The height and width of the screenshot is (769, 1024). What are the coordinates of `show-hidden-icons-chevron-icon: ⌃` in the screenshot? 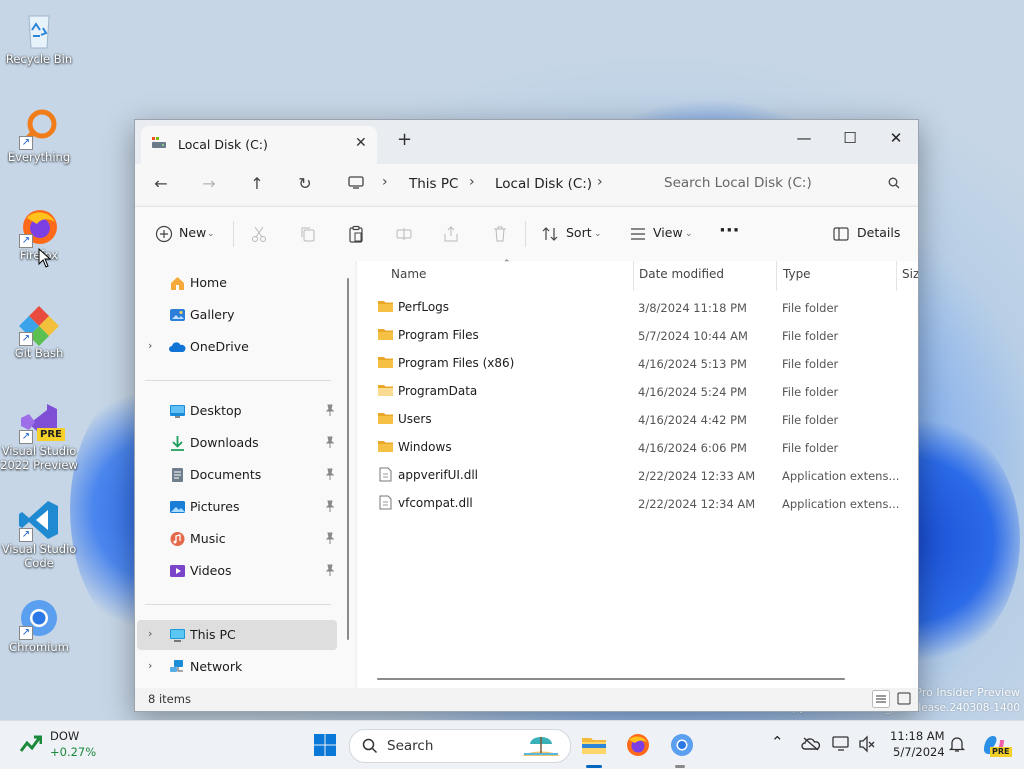 It's located at (777, 742).